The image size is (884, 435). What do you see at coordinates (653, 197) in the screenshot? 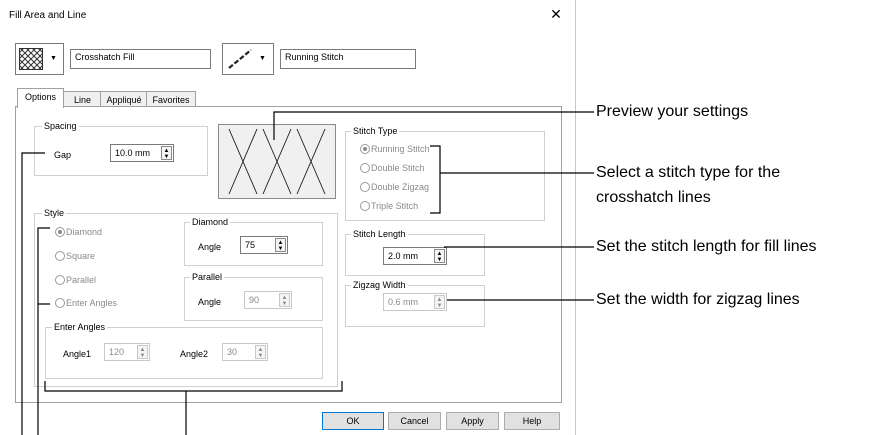
I see `callout-stitch-type-line2: crosshatch lines` at bounding box center [653, 197].